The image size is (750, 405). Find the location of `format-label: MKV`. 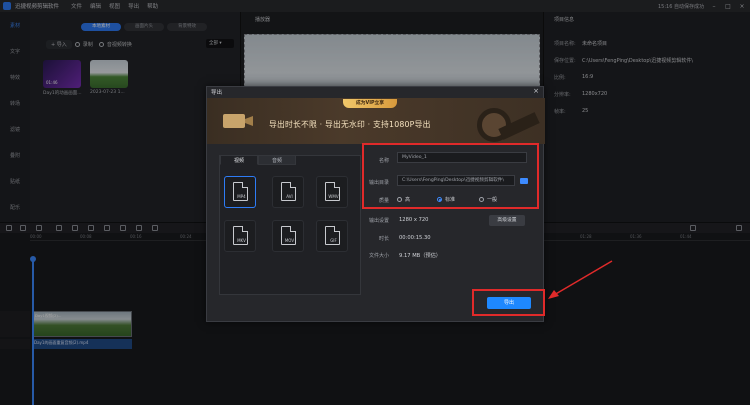

format-label: MKV is located at coordinates (241, 240).